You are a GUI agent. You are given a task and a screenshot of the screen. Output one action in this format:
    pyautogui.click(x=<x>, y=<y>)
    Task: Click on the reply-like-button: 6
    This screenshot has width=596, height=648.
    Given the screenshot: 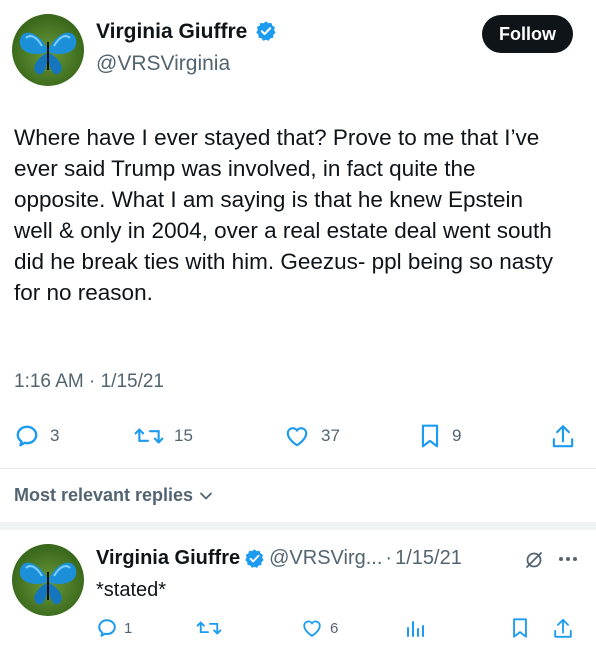 What is the action you would take?
    pyautogui.click(x=319, y=628)
    